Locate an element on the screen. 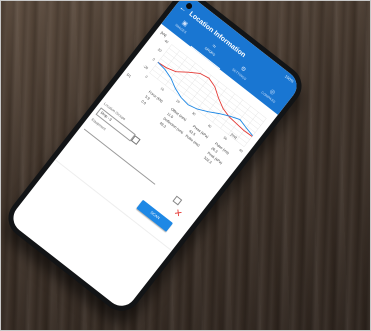 The height and width of the screenshot is (331, 371). y-tick-label: 0 is located at coordinates (154, 59).